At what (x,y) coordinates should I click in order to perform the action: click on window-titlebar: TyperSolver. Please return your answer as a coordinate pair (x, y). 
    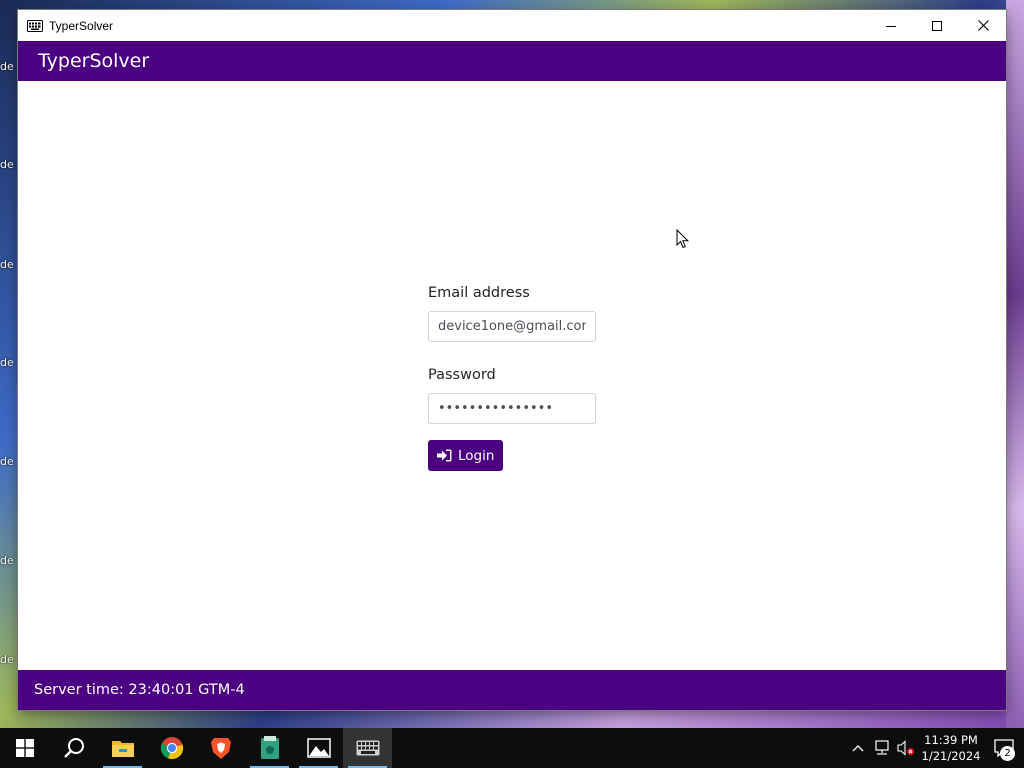
    Looking at the image, I should click on (512, 25).